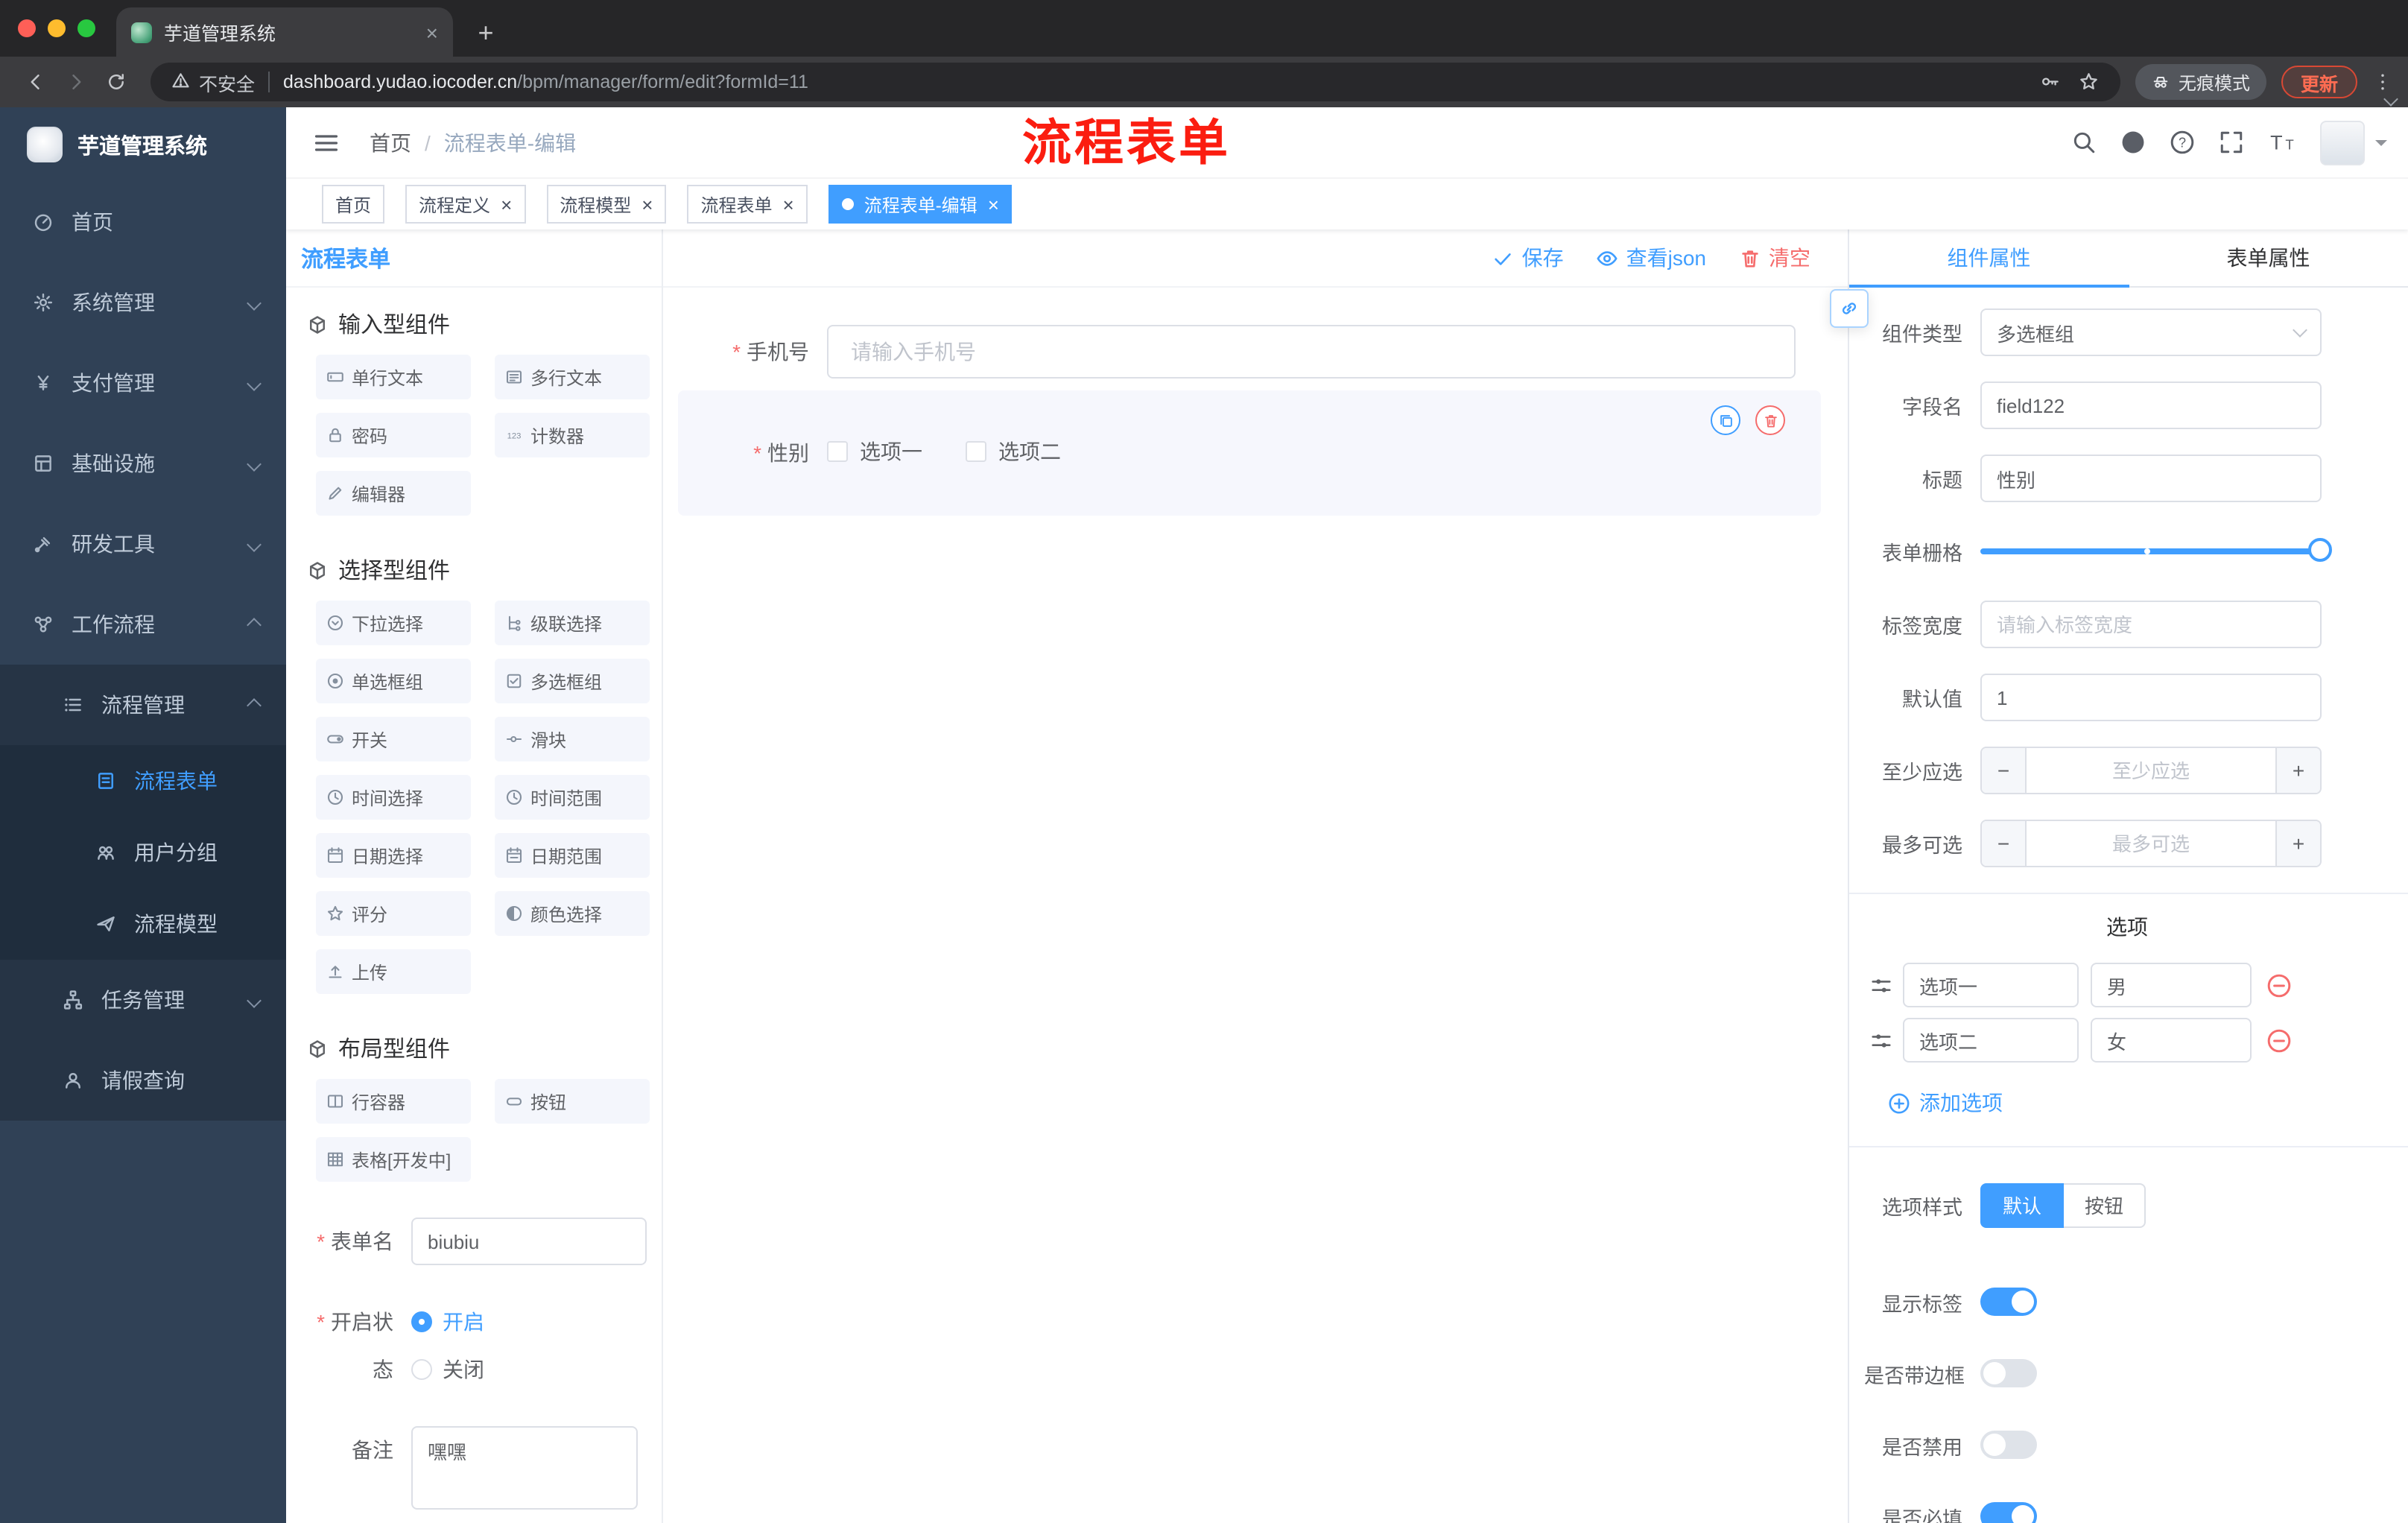  What do you see at coordinates (529, 1241) in the screenshot?
I see `form-name-input` at bounding box center [529, 1241].